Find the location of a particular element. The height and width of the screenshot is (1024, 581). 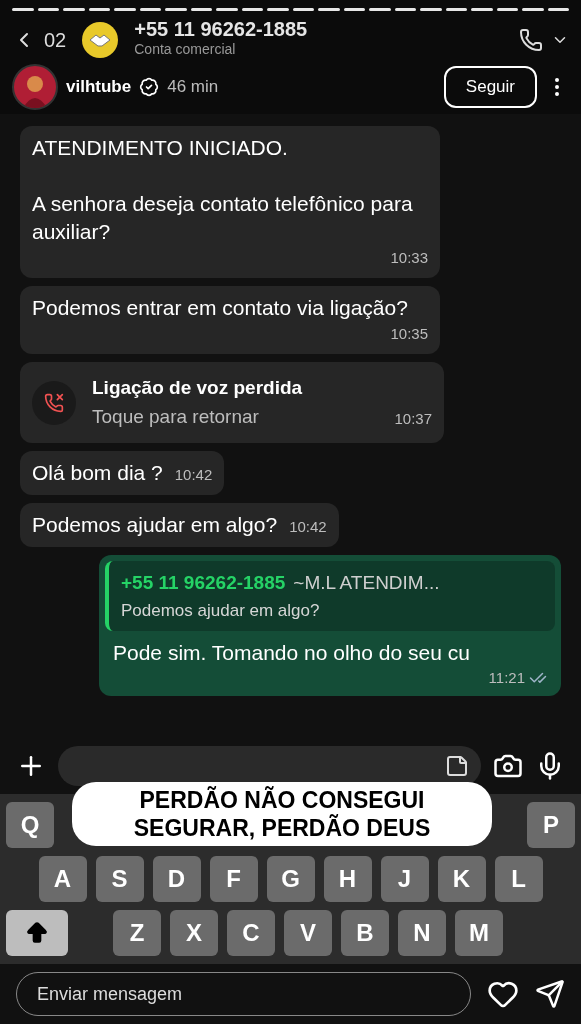

keyboard-key: N is located at coordinates (422, 933).